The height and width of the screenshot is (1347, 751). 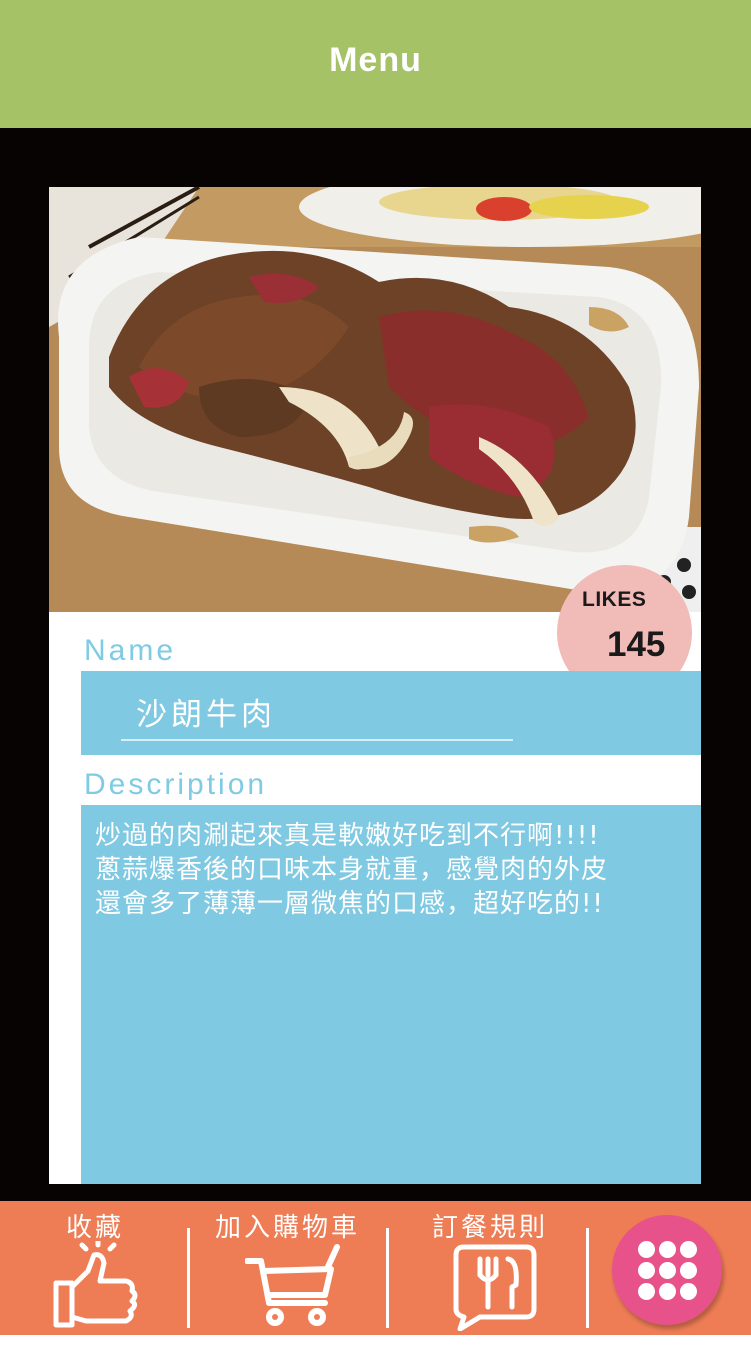 I want to click on thumbs-up-icon, so click(x=95, y=1284).